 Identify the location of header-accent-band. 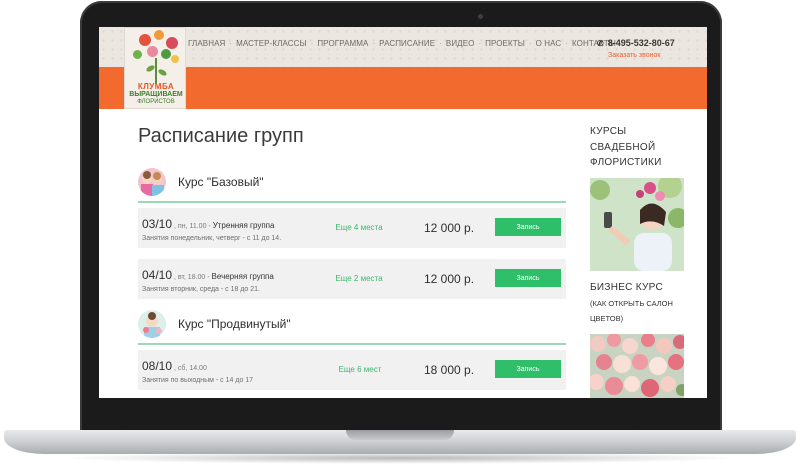
(403, 88).